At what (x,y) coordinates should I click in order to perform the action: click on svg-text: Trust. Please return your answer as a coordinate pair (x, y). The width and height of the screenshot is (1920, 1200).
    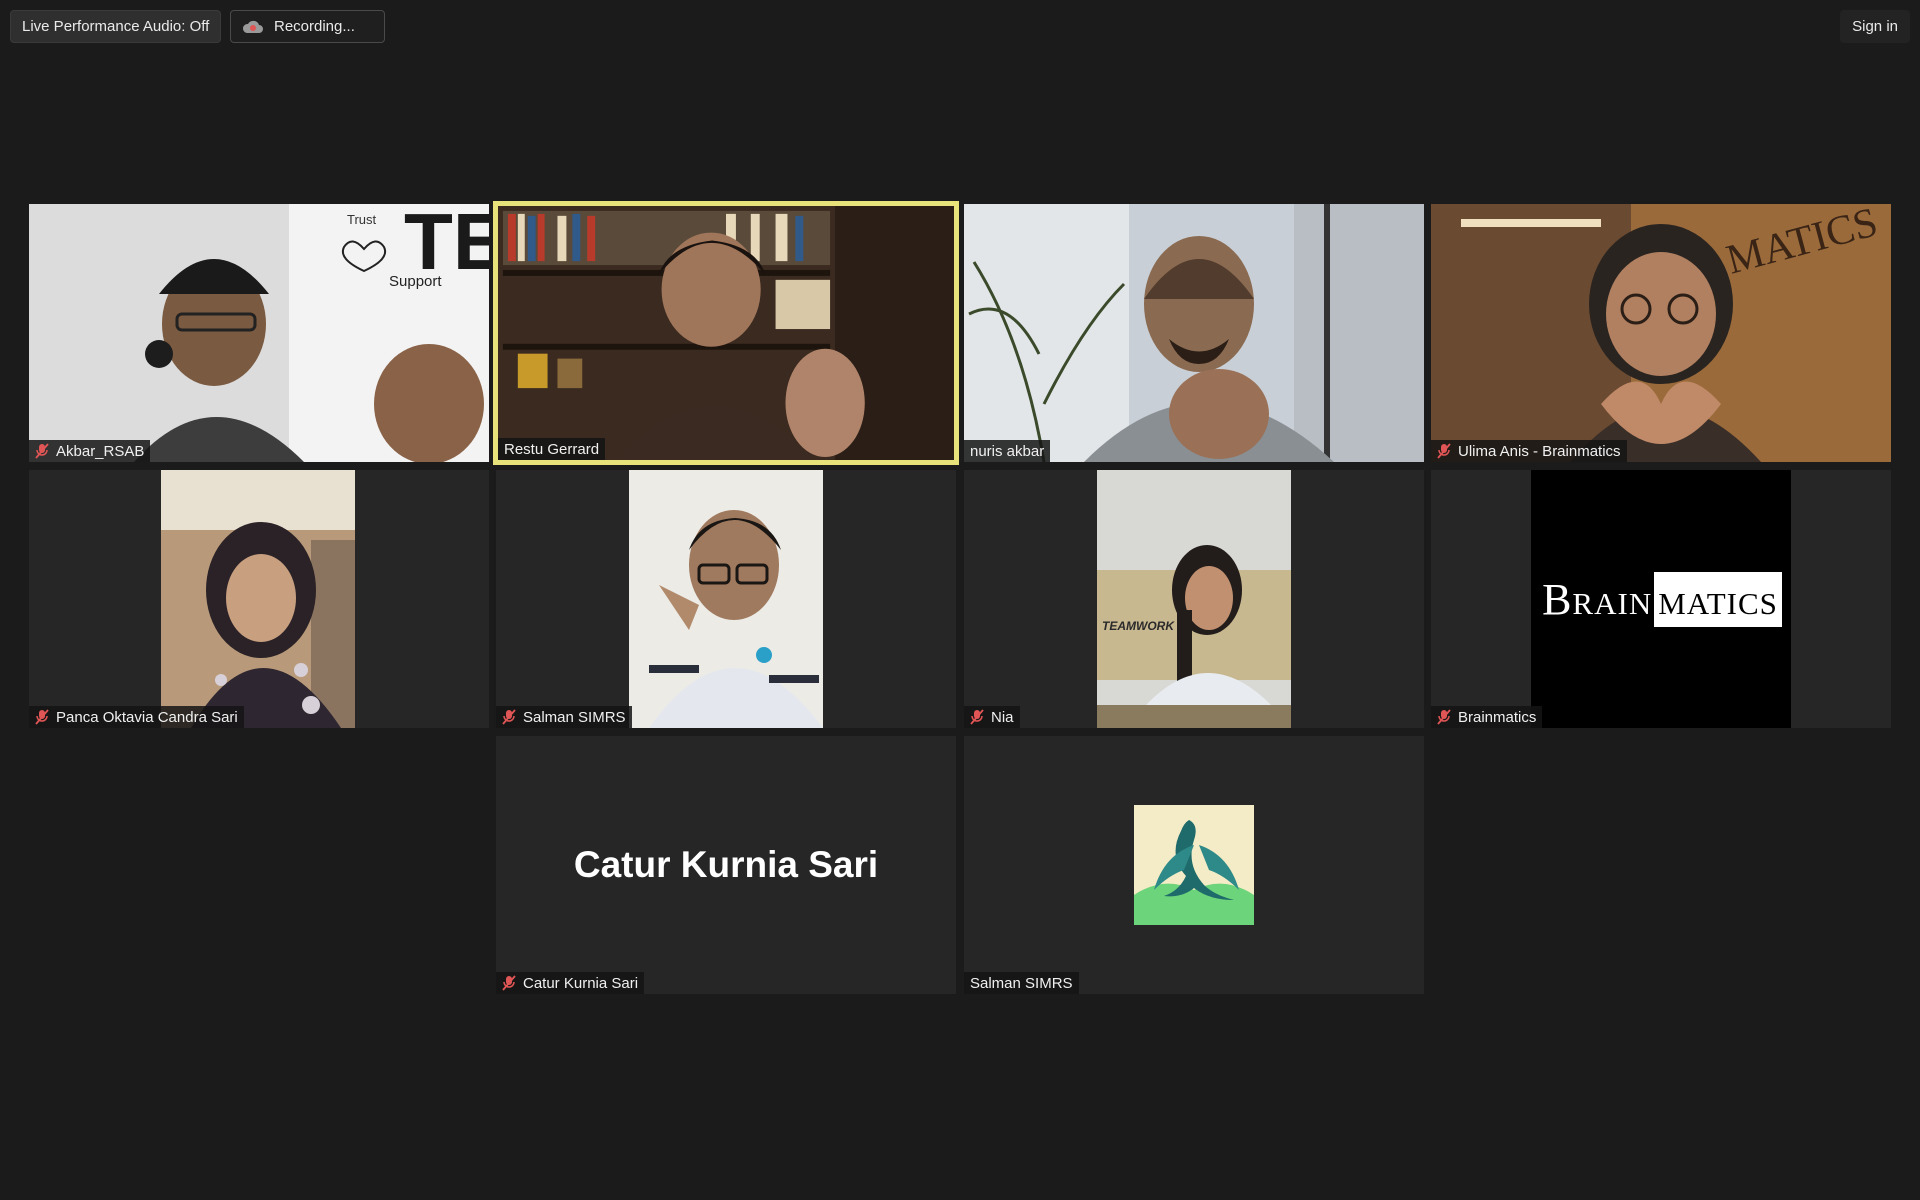
    Looking at the image, I should click on (362, 219).